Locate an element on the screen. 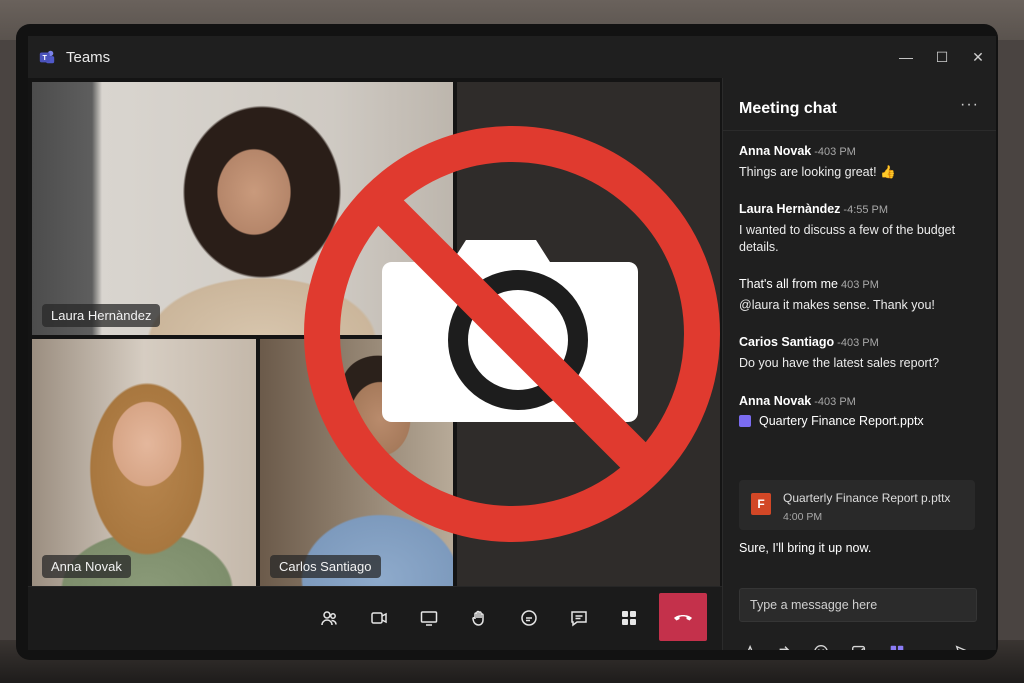  chat-icon is located at coordinates (579, 619).